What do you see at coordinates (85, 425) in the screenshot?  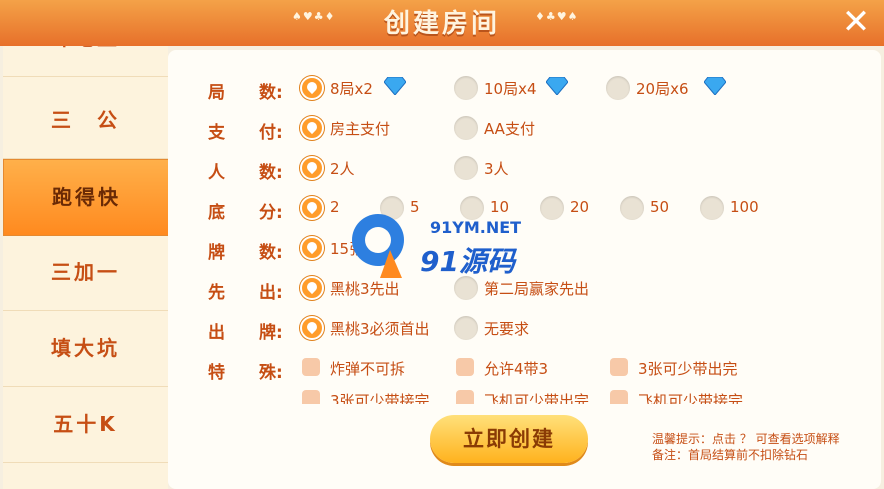 I see `sidebar-item-wushik: 五十K` at bounding box center [85, 425].